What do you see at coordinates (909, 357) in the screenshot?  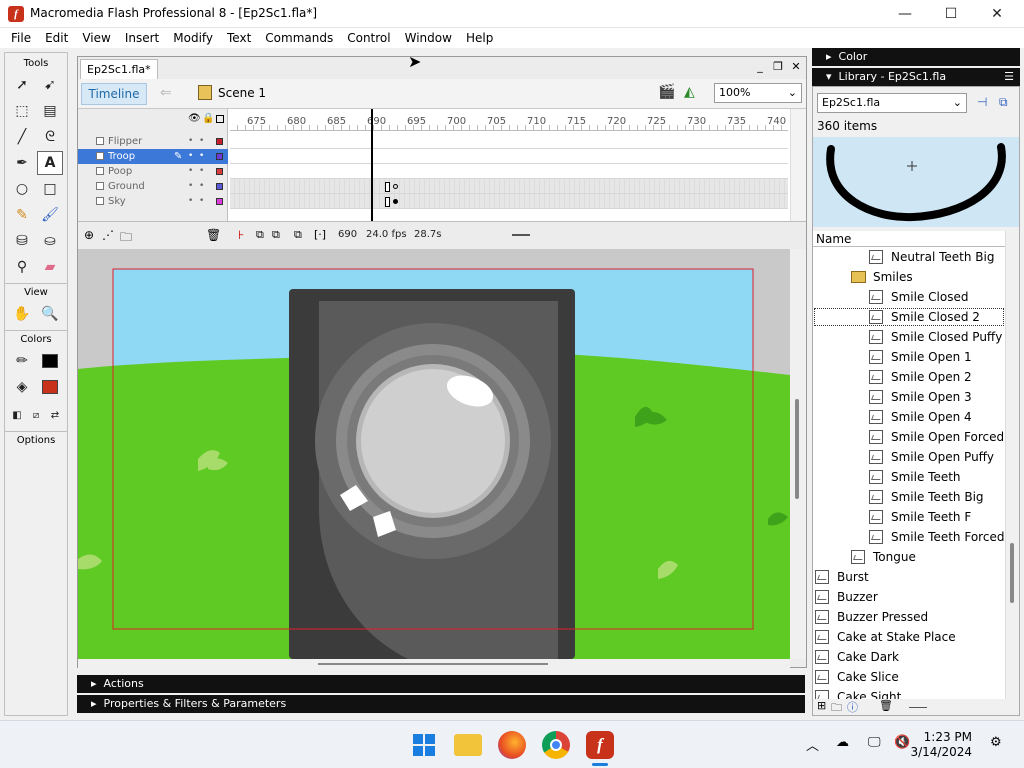 I see `list-item: Smile Open 1` at bounding box center [909, 357].